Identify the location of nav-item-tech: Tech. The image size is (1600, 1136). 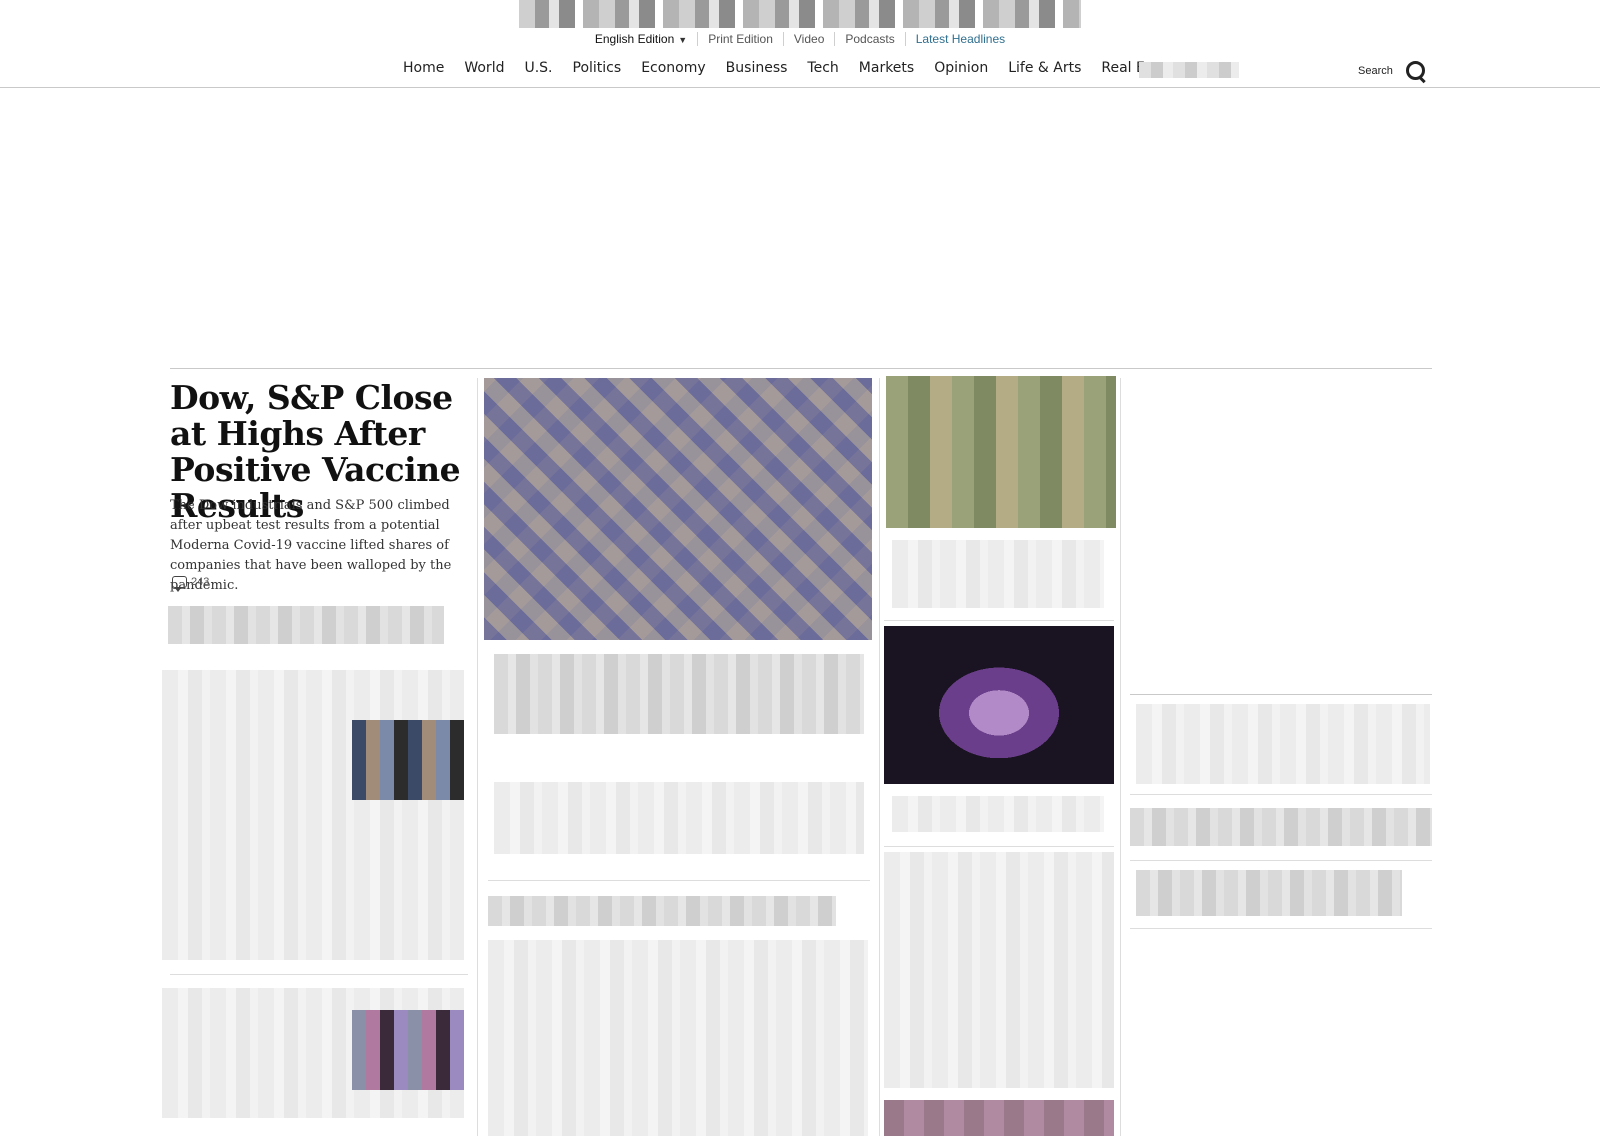
(822, 68).